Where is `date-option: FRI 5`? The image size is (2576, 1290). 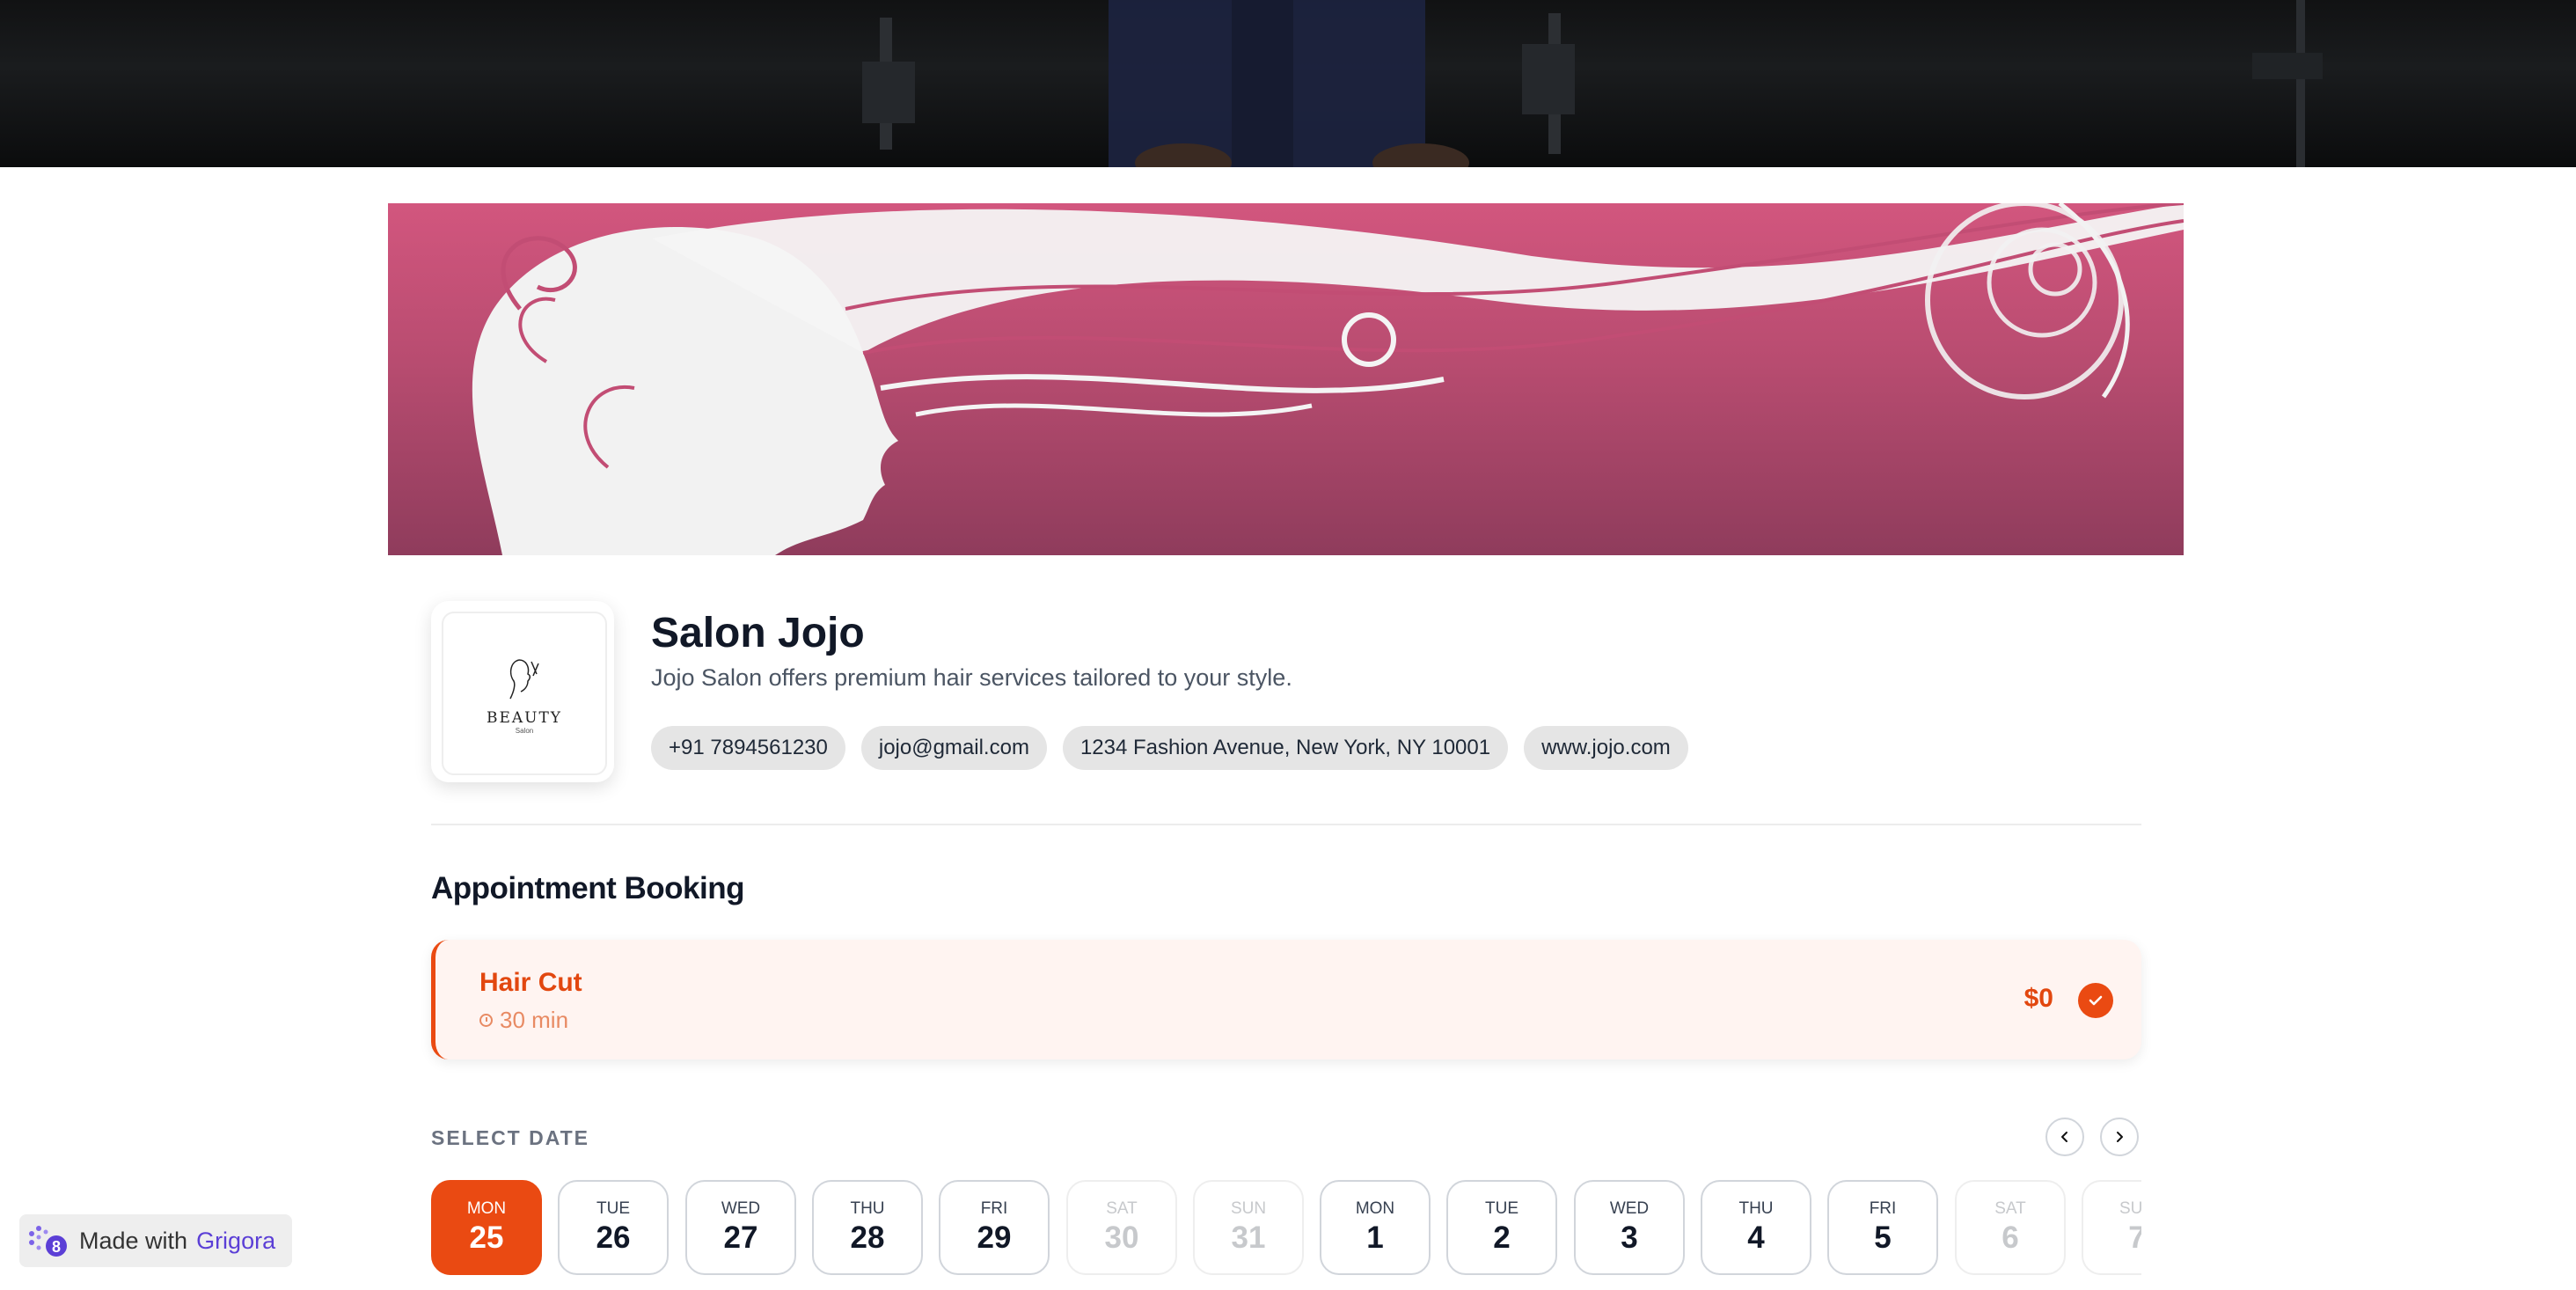
date-option: FRI 5 is located at coordinates (1883, 1227).